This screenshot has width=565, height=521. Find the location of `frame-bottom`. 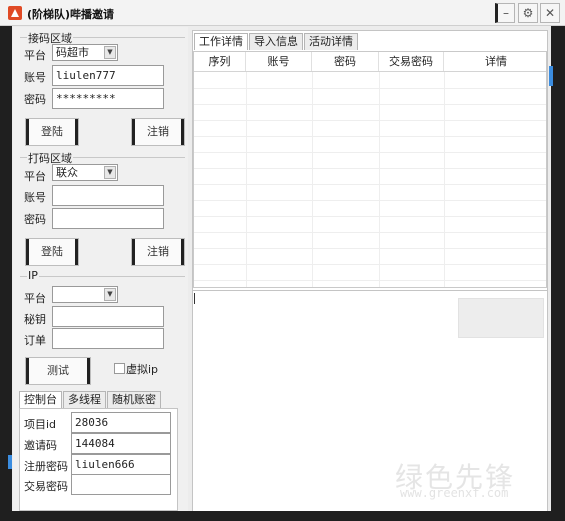

frame-bottom is located at coordinates (282, 516).